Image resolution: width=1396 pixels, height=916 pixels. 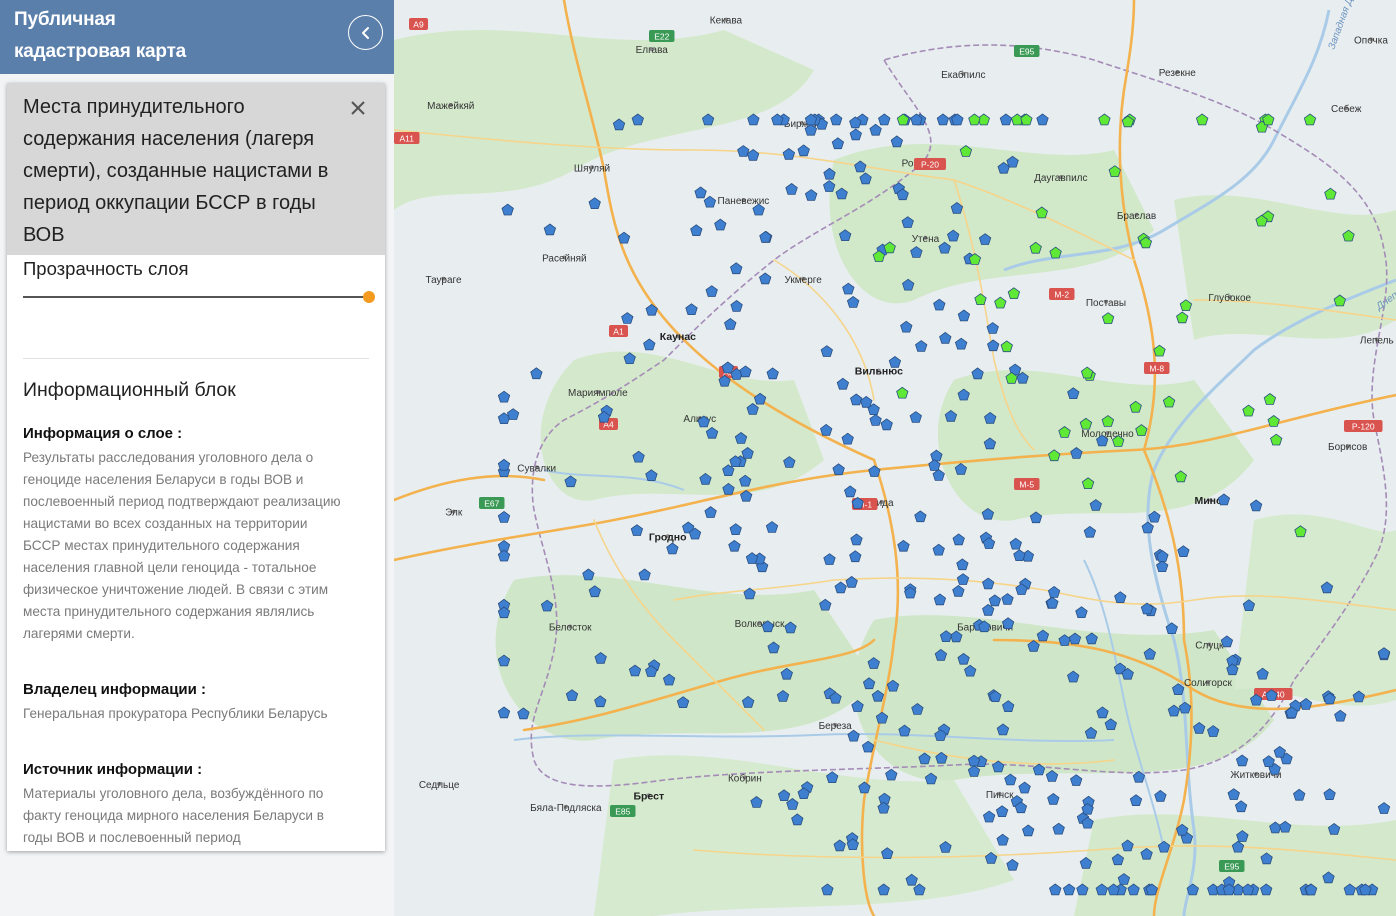 I want to click on collapse-sidebar-button, so click(x=365, y=32).